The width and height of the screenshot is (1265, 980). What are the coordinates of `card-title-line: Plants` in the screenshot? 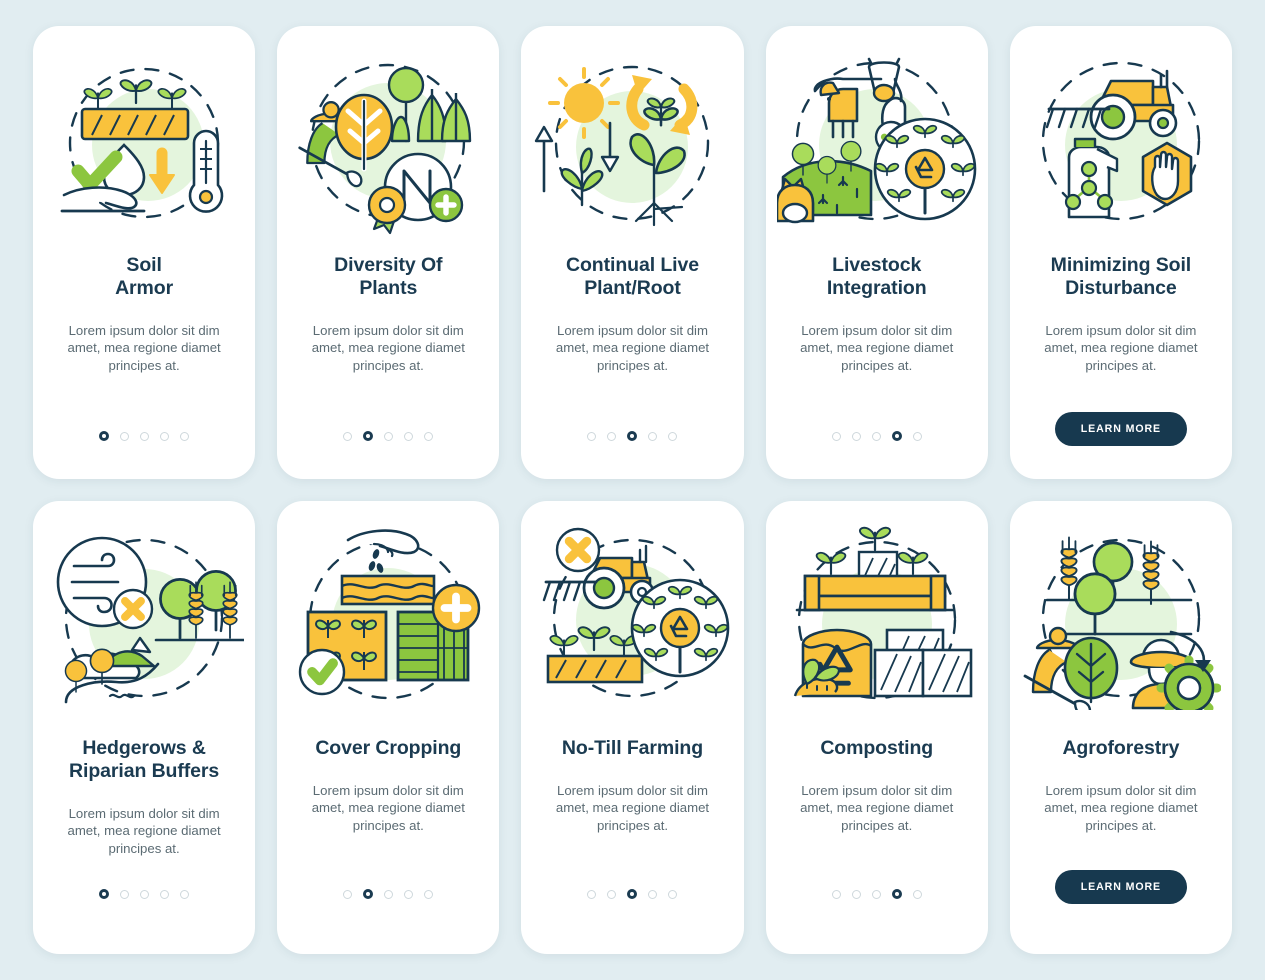 It's located at (388, 287).